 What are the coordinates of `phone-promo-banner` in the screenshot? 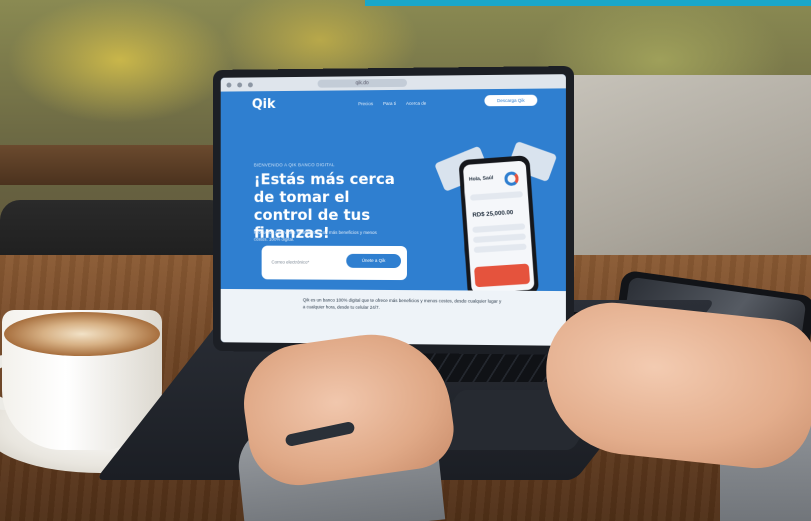 It's located at (502, 275).